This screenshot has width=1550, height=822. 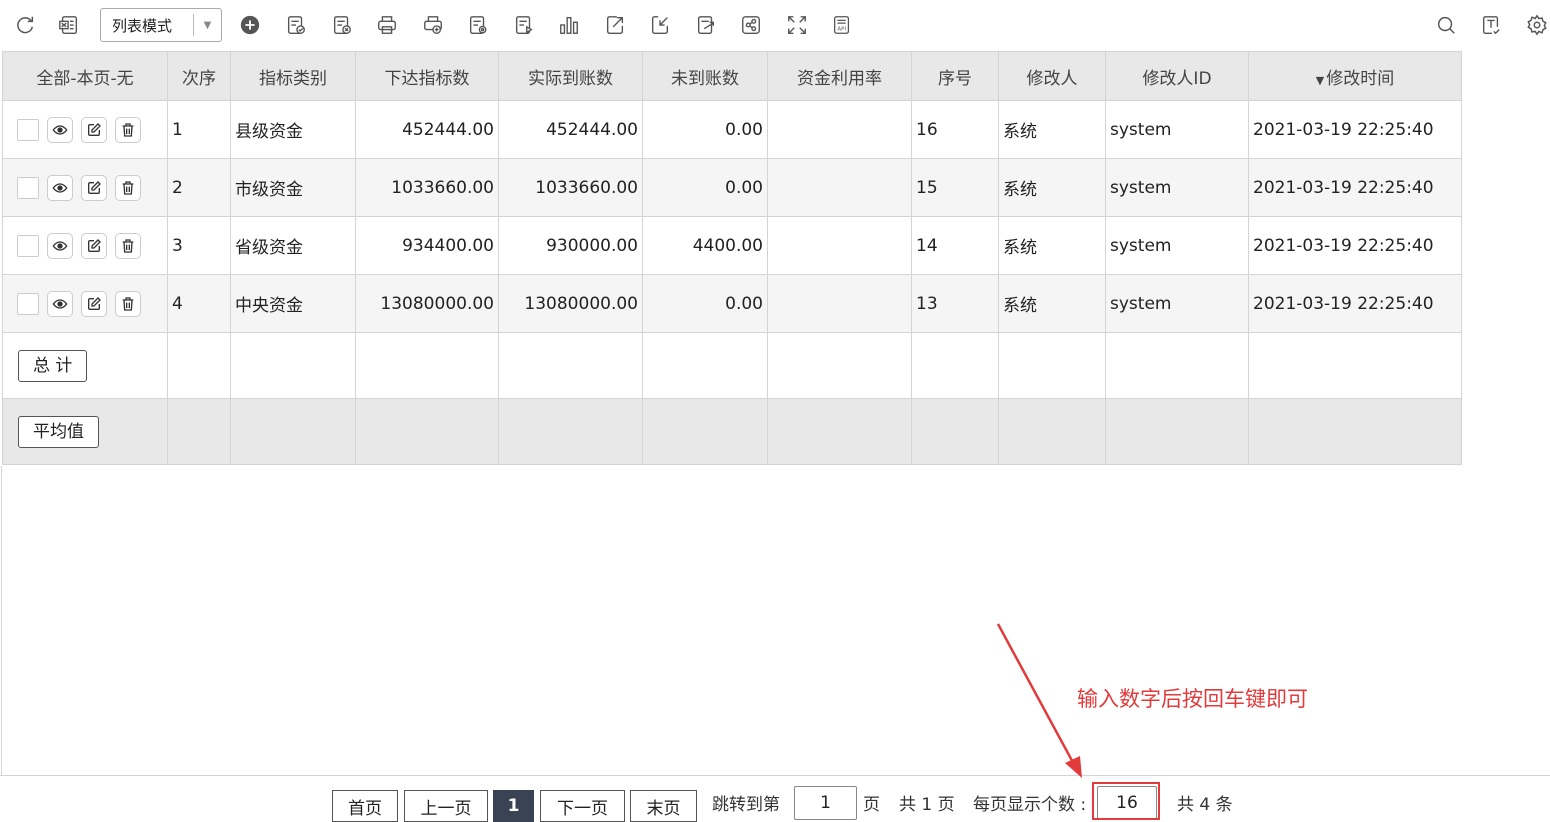 What do you see at coordinates (433, 25) in the screenshot?
I see `print-add-icon` at bounding box center [433, 25].